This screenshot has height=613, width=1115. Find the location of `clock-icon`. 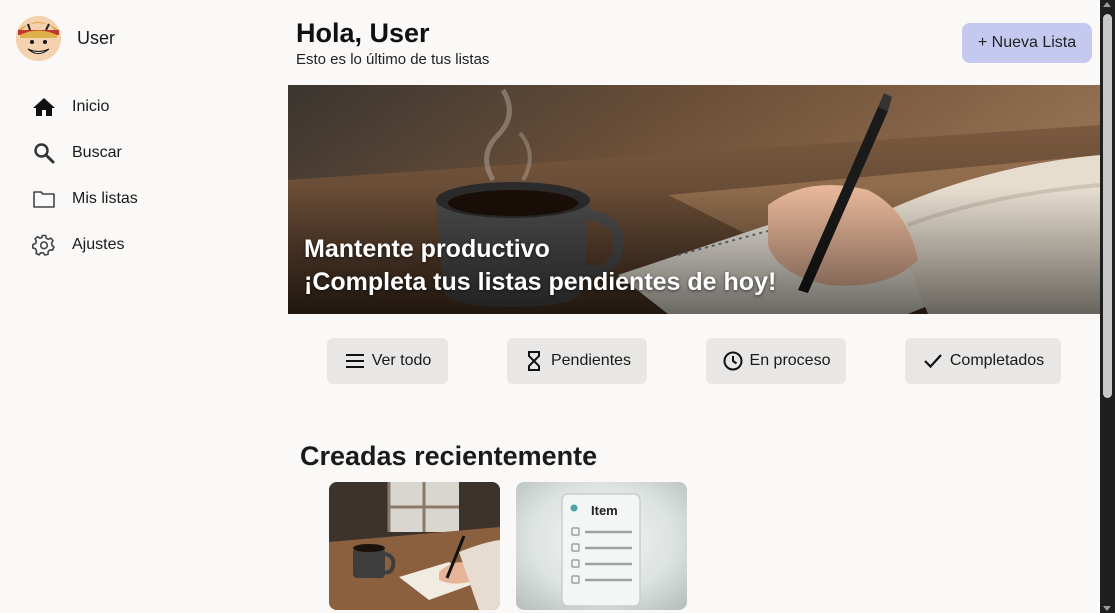

clock-icon is located at coordinates (733, 361).